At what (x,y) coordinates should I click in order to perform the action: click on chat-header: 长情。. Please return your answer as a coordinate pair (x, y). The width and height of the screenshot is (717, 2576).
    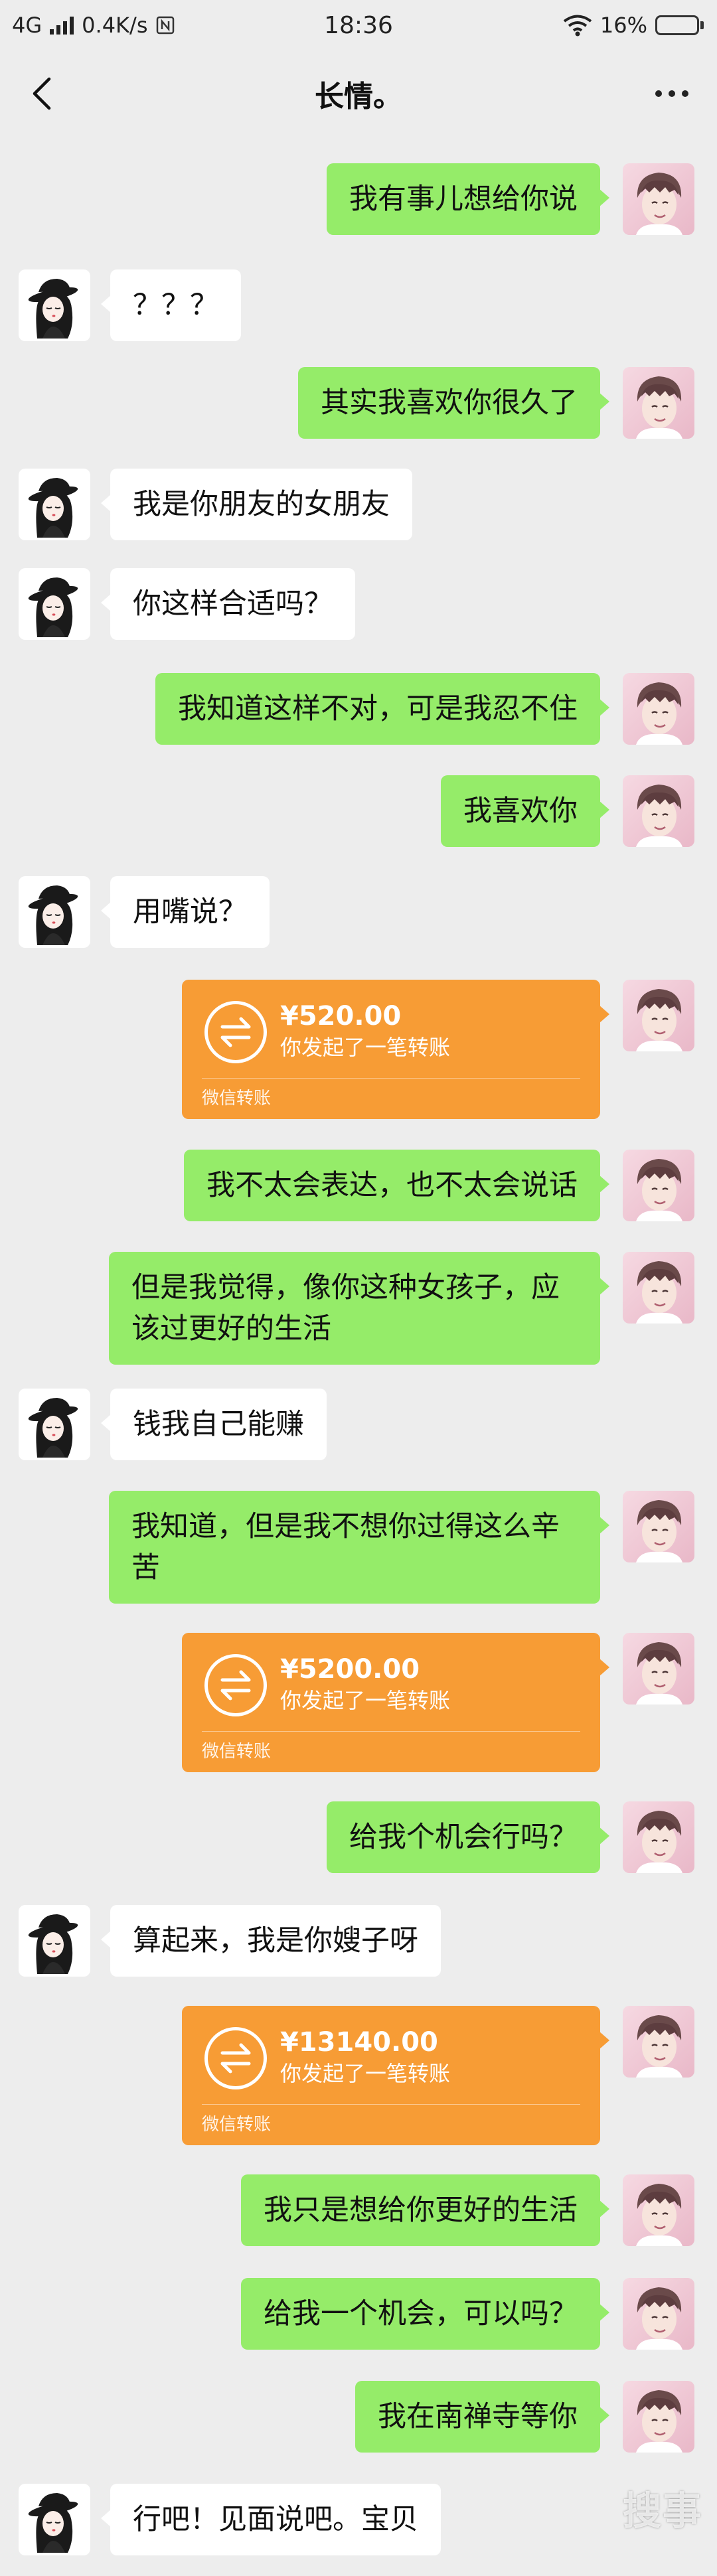
    Looking at the image, I should click on (358, 93).